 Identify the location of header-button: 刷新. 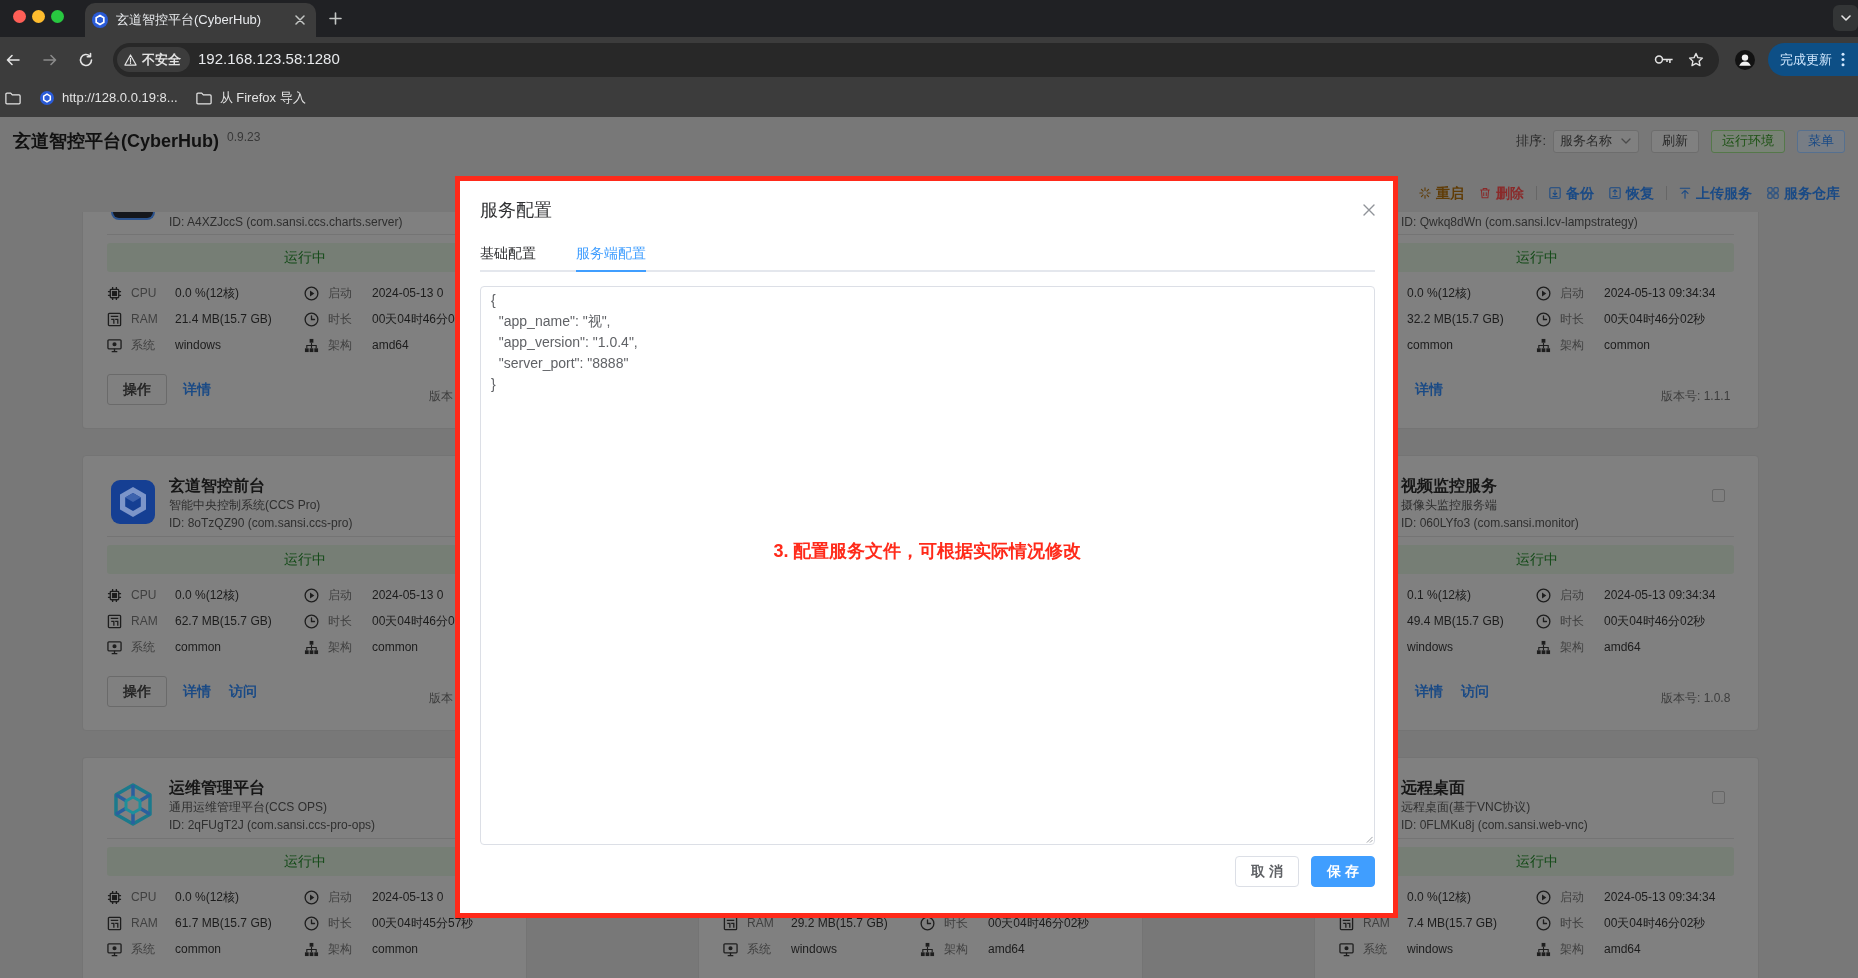
(1675, 141).